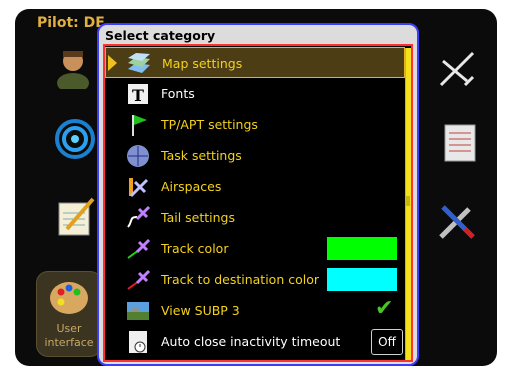 Image resolution: width=510 pixels, height=378 pixels. I want to click on list-item-tp-apt-settings: TP/APT settings, so click(255, 124).